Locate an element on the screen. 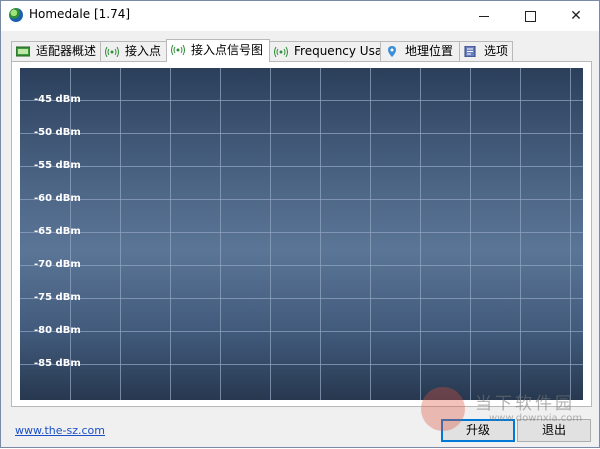 The image size is (600, 449). exit-button: 退出 is located at coordinates (554, 430).